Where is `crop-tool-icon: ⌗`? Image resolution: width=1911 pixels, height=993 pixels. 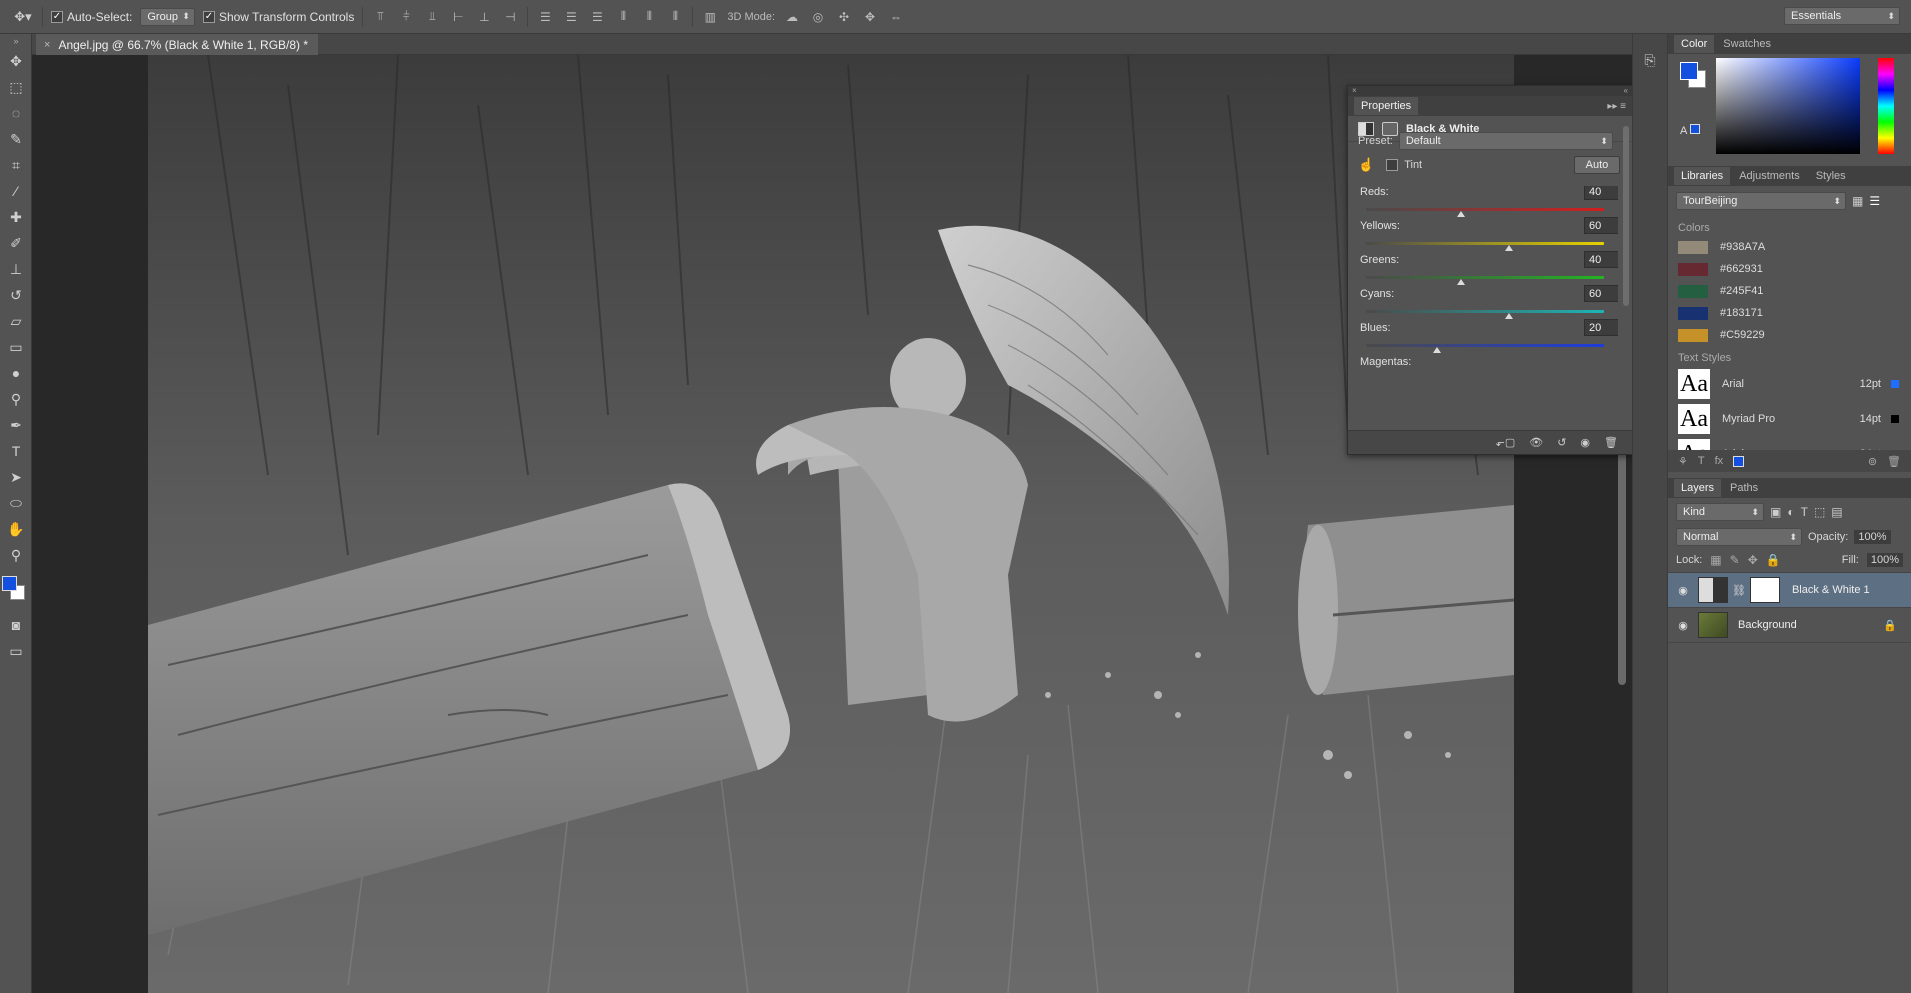 crop-tool-icon: ⌗ is located at coordinates (16, 165).